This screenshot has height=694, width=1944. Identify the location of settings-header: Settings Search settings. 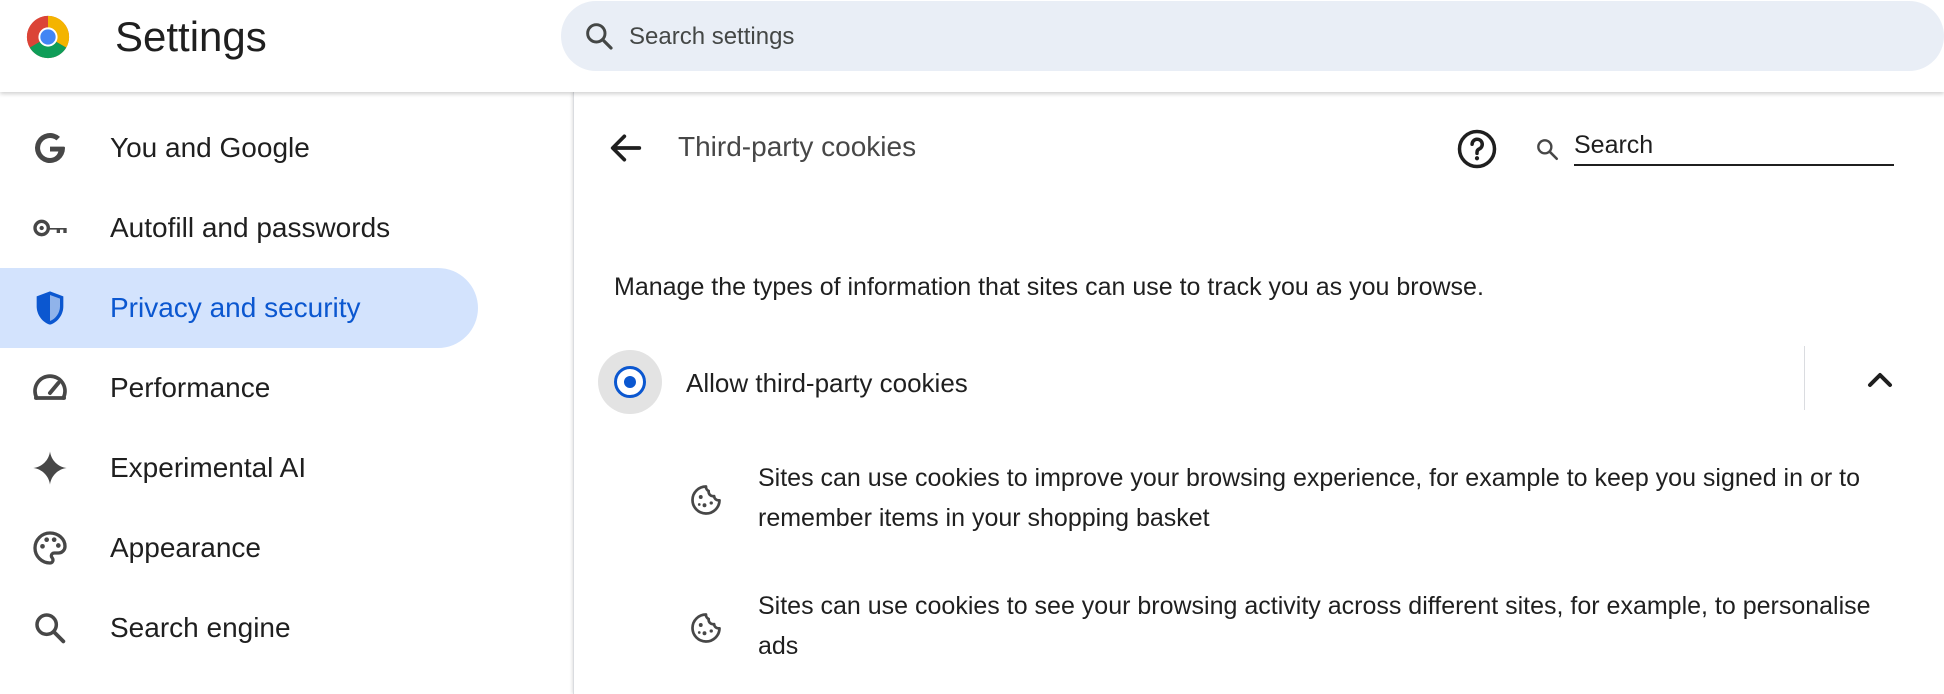
(972, 46).